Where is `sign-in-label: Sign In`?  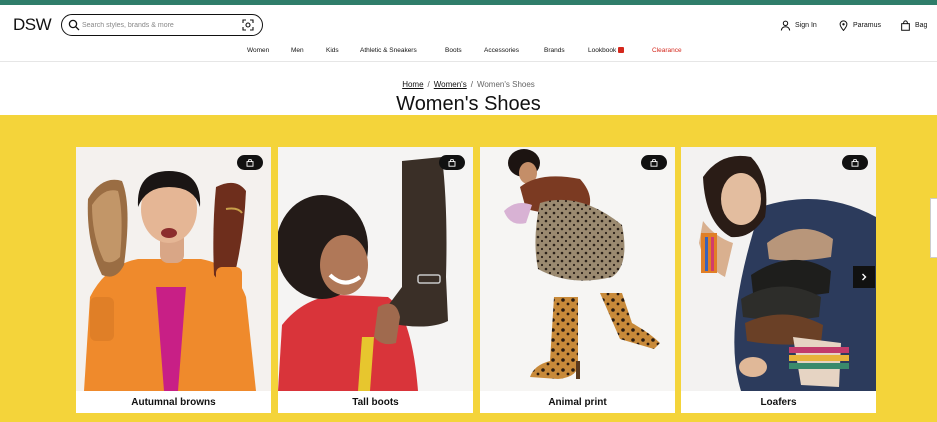
sign-in-label: Sign In is located at coordinates (806, 25).